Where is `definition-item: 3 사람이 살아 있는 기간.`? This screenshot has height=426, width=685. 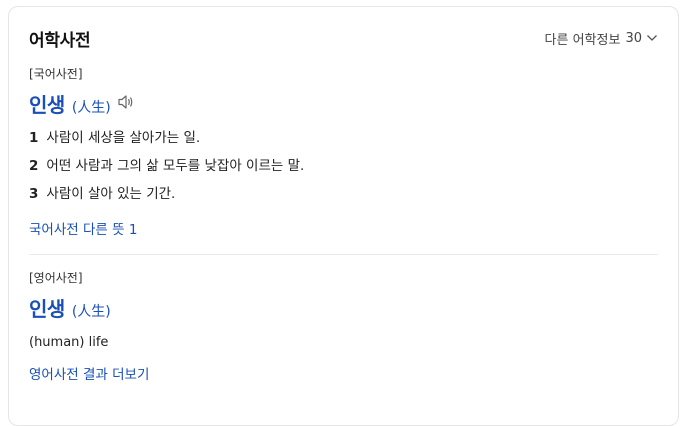
definition-item: 3 사람이 살아 있는 기간. is located at coordinates (343, 194).